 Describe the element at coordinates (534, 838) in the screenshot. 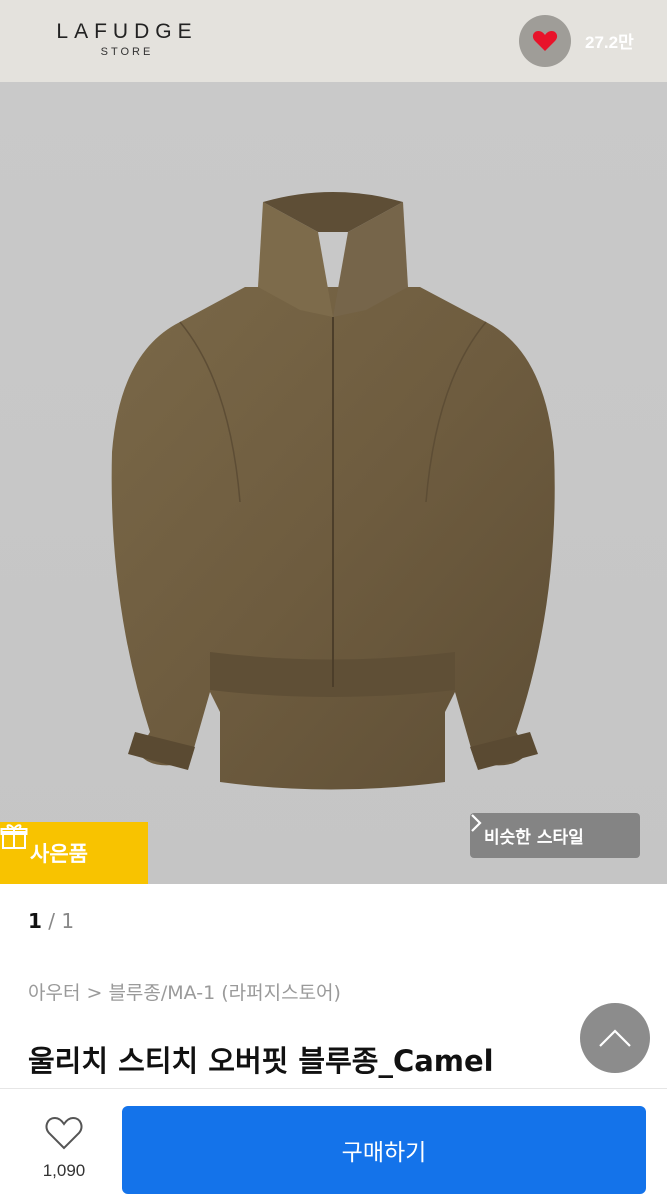

I see `similar-style-label: 비슷한 스타일` at that location.